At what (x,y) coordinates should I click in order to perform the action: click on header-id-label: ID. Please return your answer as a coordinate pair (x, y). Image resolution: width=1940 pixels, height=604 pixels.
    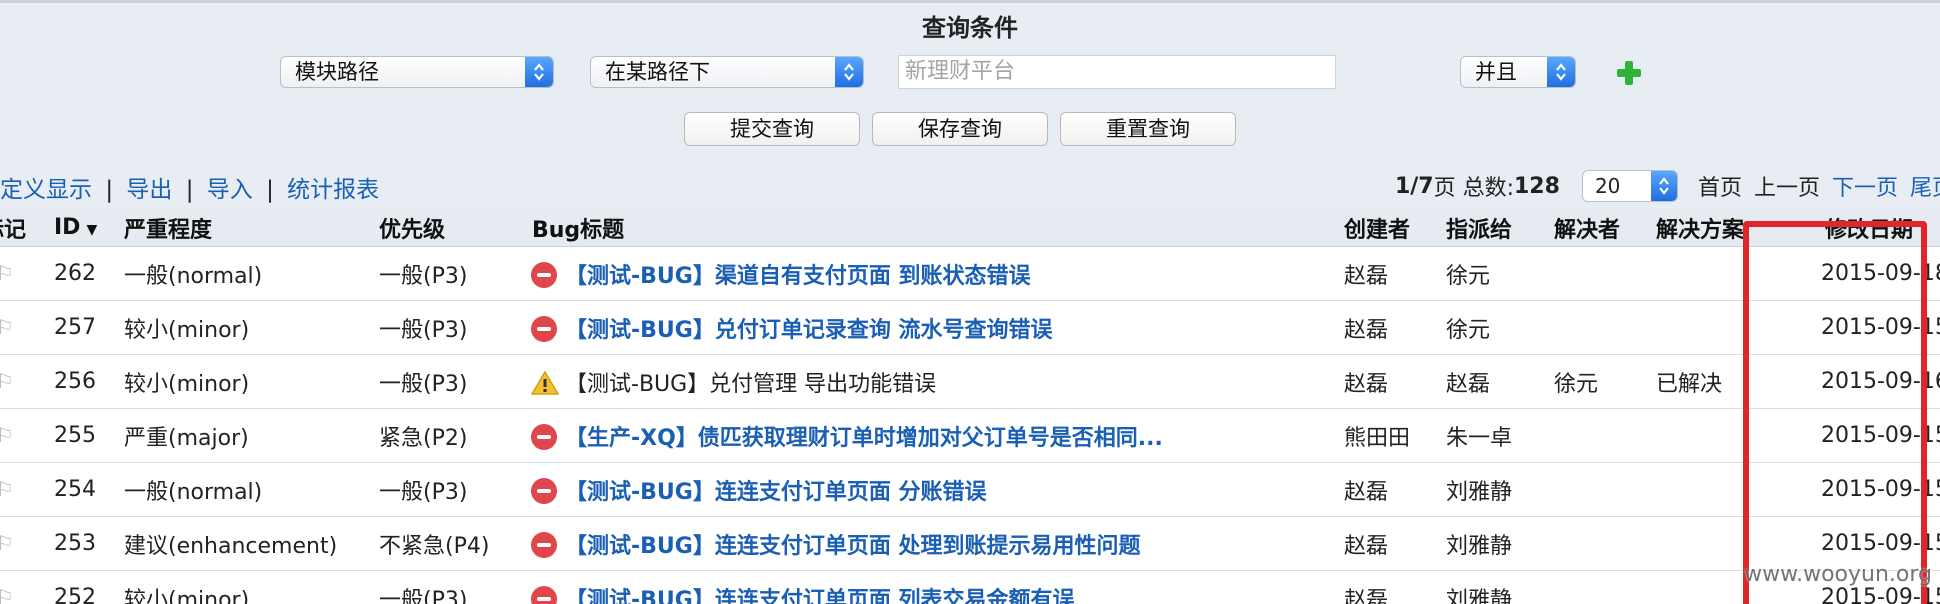
    Looking at the image, I should click on (67, 227).